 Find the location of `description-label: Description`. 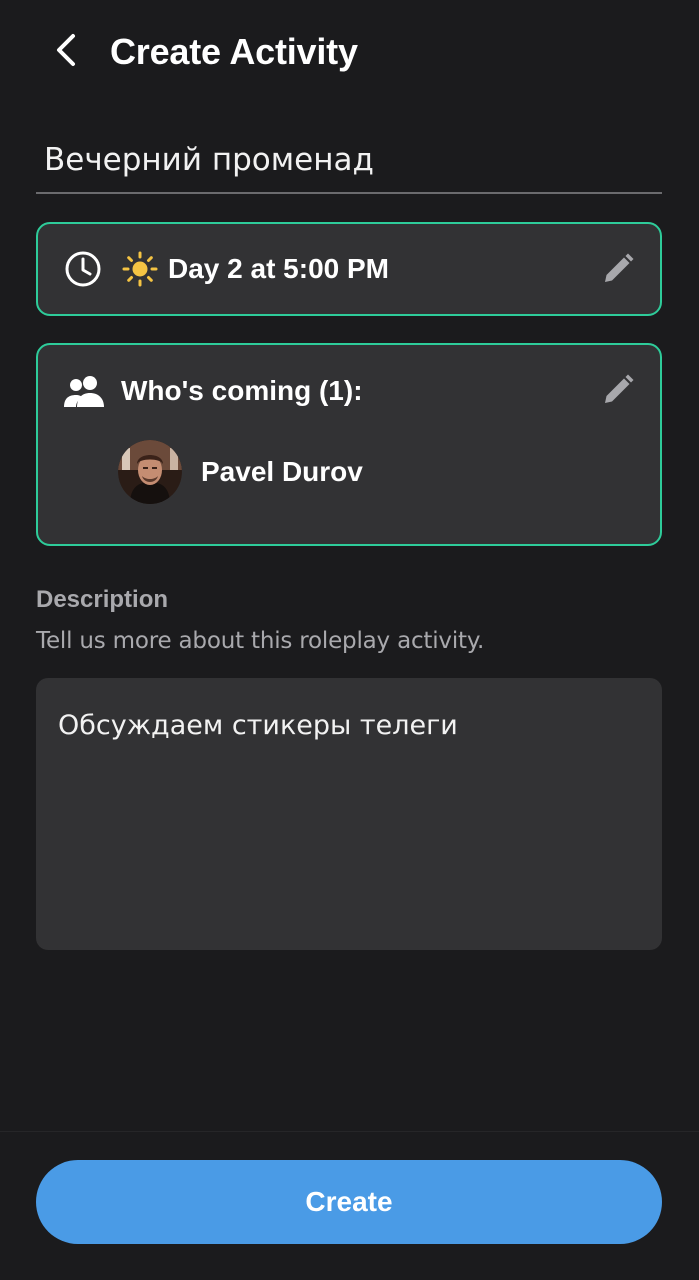

description-label: Description is located at coordinates (102, 599).